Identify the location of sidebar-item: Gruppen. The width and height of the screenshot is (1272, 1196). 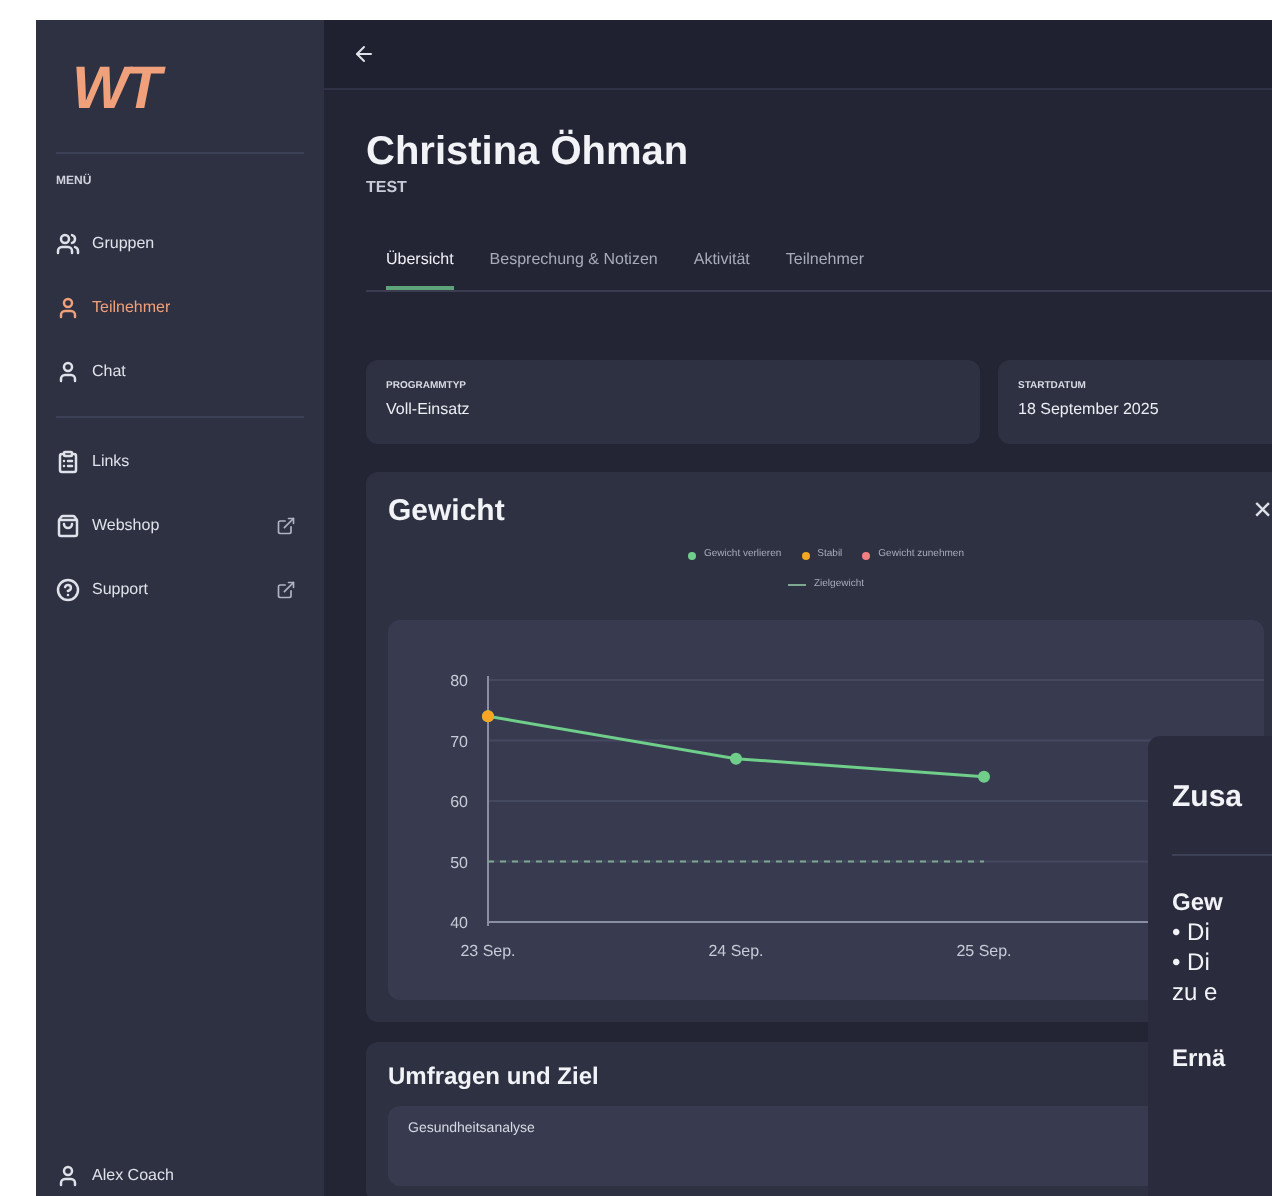
(180, 244).